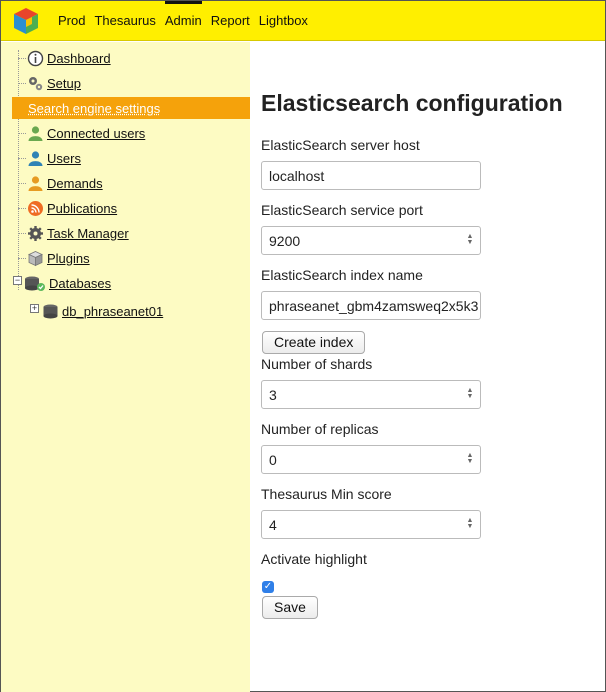 Image resolution: width=606 pixels, height=692 pixels. I want to click on sidebar-item-label: Search engine settings, so click(94, 108).